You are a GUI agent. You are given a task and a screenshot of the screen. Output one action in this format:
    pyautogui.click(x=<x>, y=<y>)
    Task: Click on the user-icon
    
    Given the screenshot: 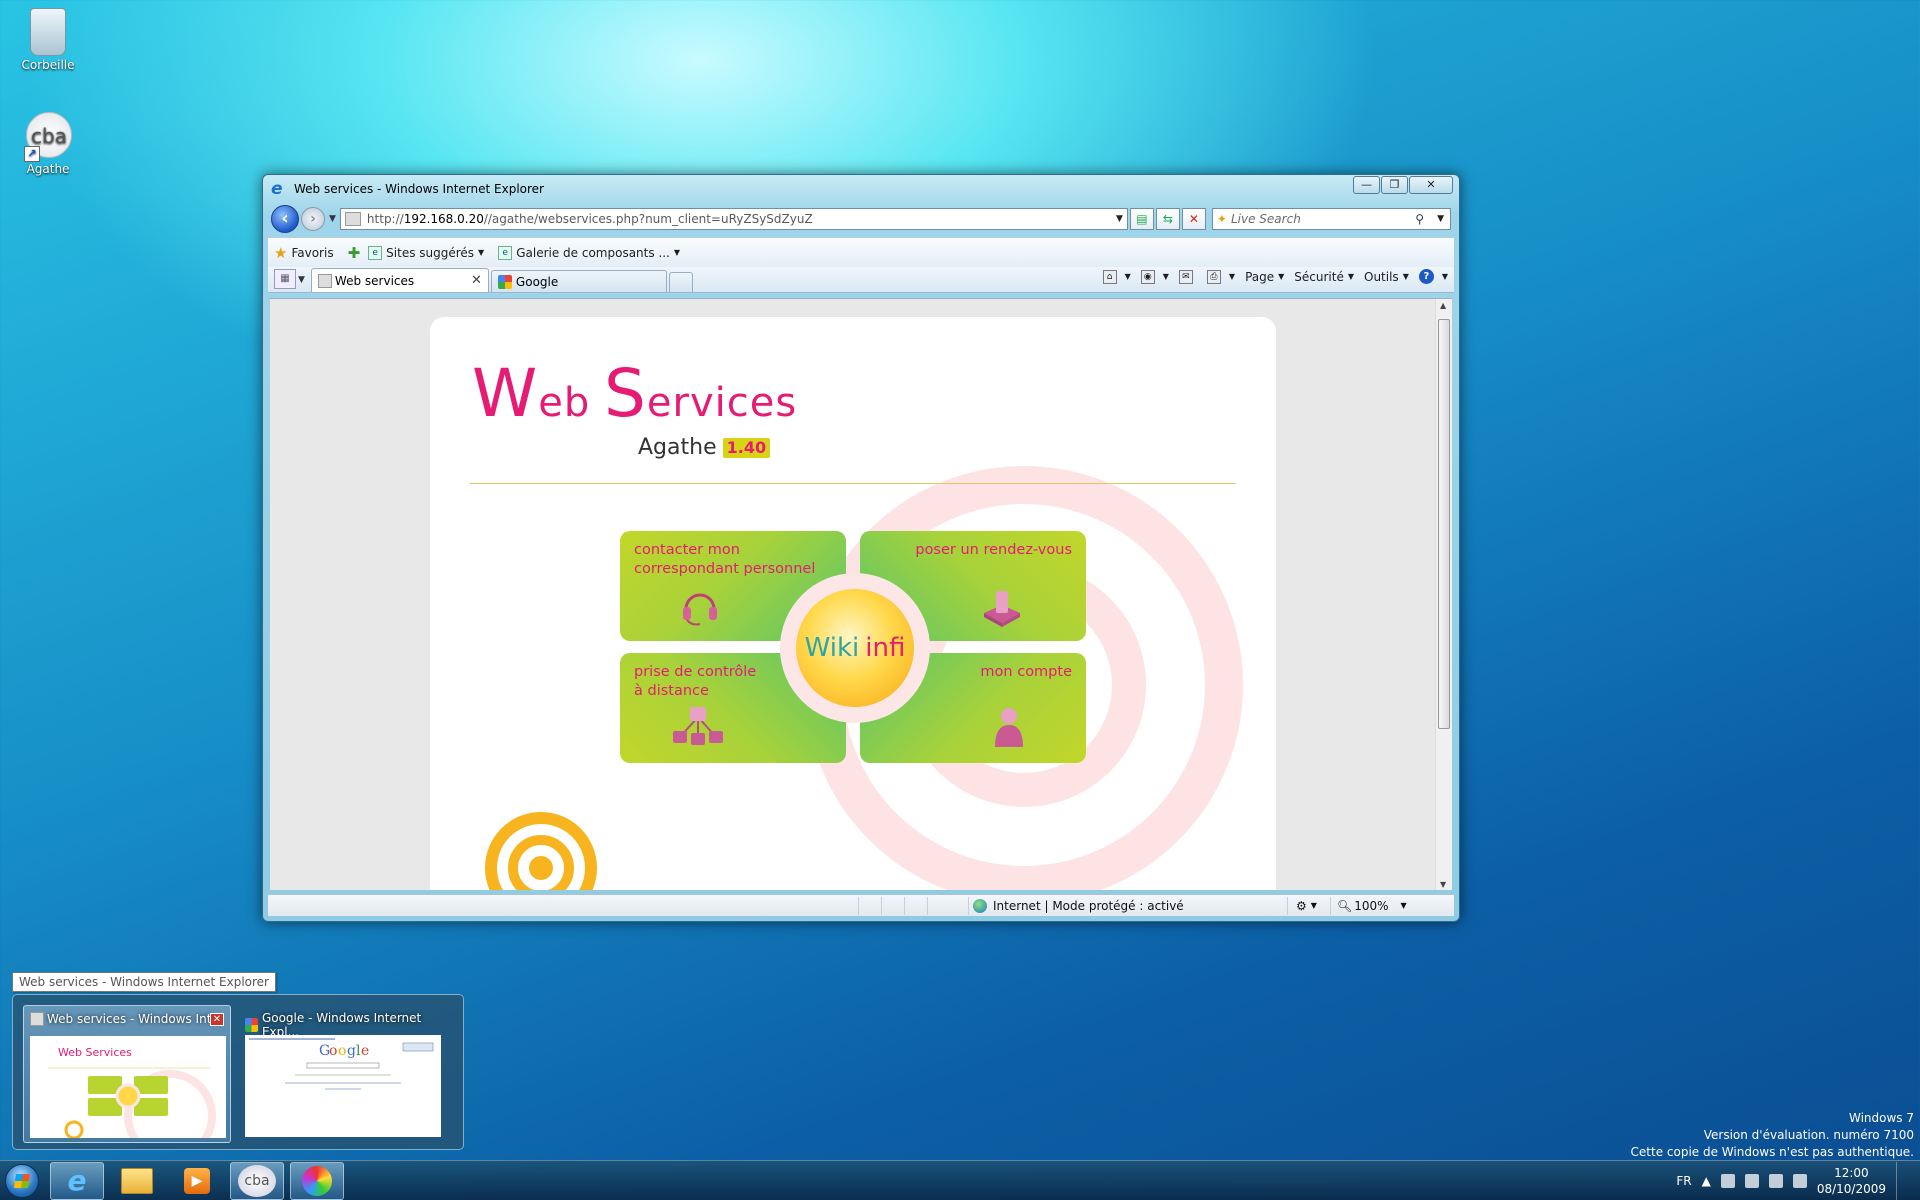 What is the action you would take?
    pyautogui.click(x=1009, y=727)
    